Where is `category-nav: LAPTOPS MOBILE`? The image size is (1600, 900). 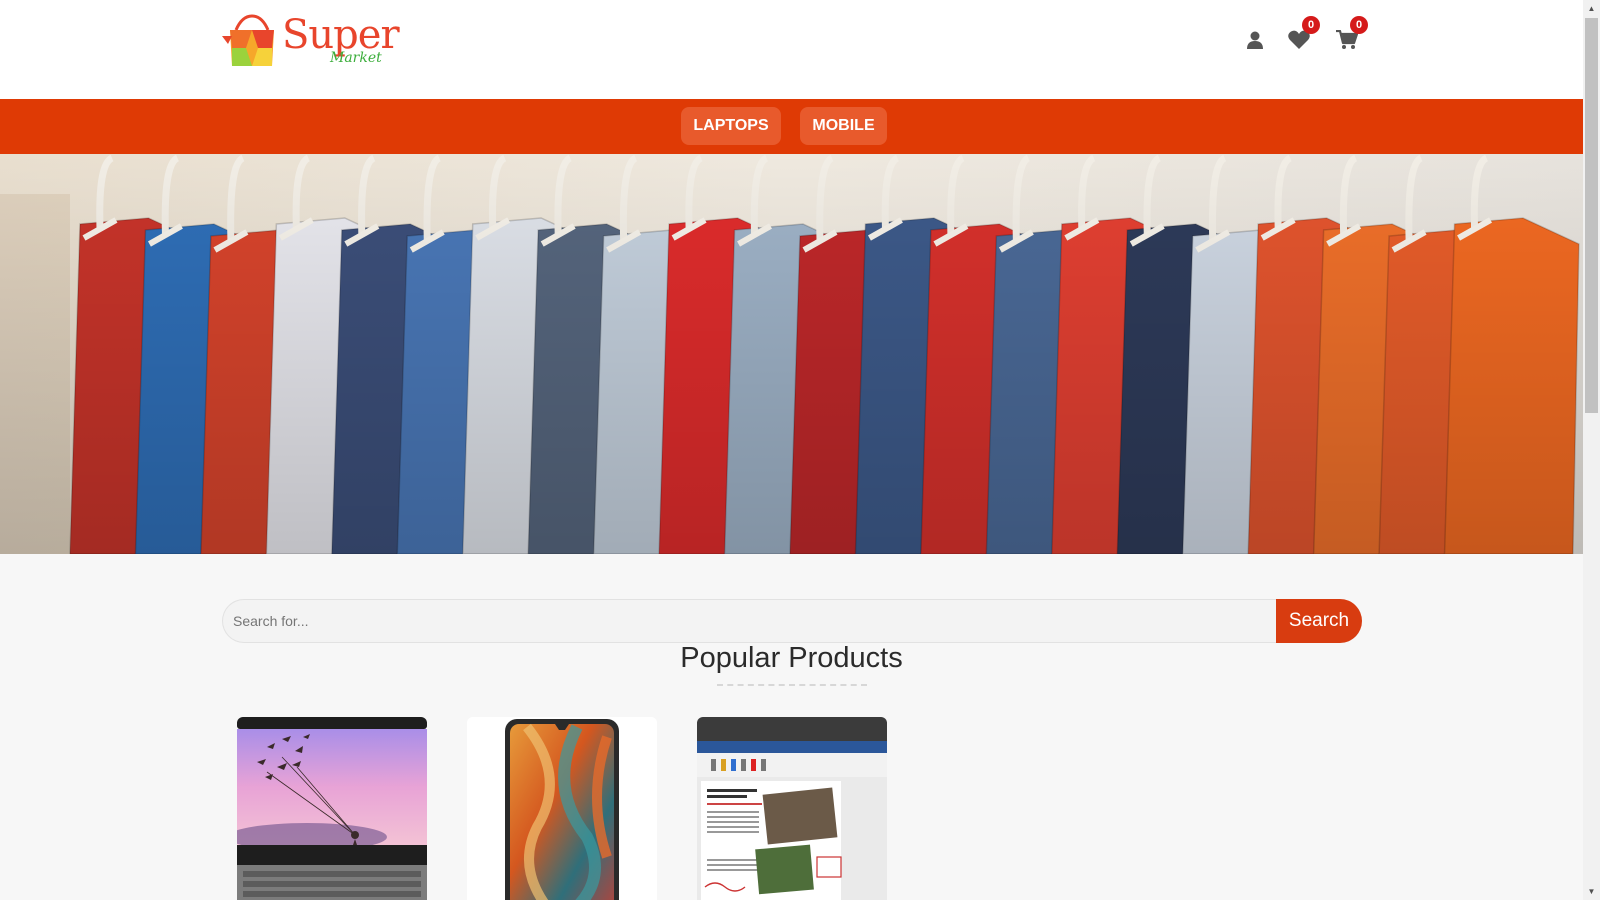
category-nav: LAPTOPS MOBILE is located at coordinates (791, 126).